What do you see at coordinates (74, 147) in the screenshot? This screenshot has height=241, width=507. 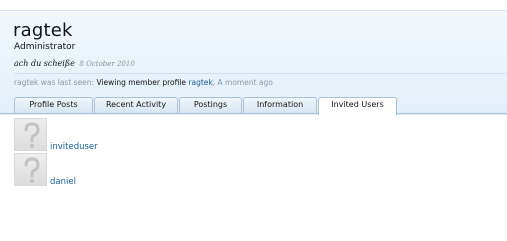 I see `invited-user-name-link: inviteduser` at bounding box center [74, 147].